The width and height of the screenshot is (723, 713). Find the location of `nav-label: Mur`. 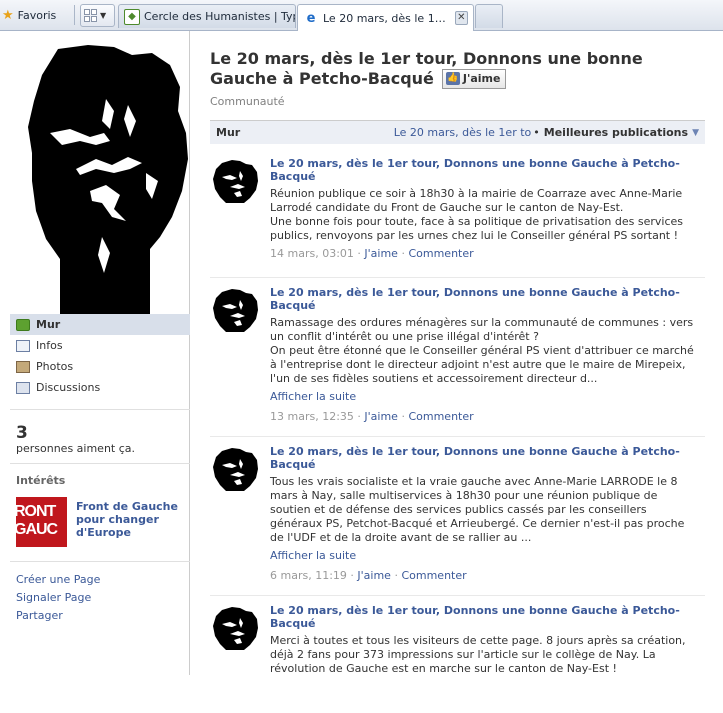

nav-label: Mur is located at coordinates (48, 324).